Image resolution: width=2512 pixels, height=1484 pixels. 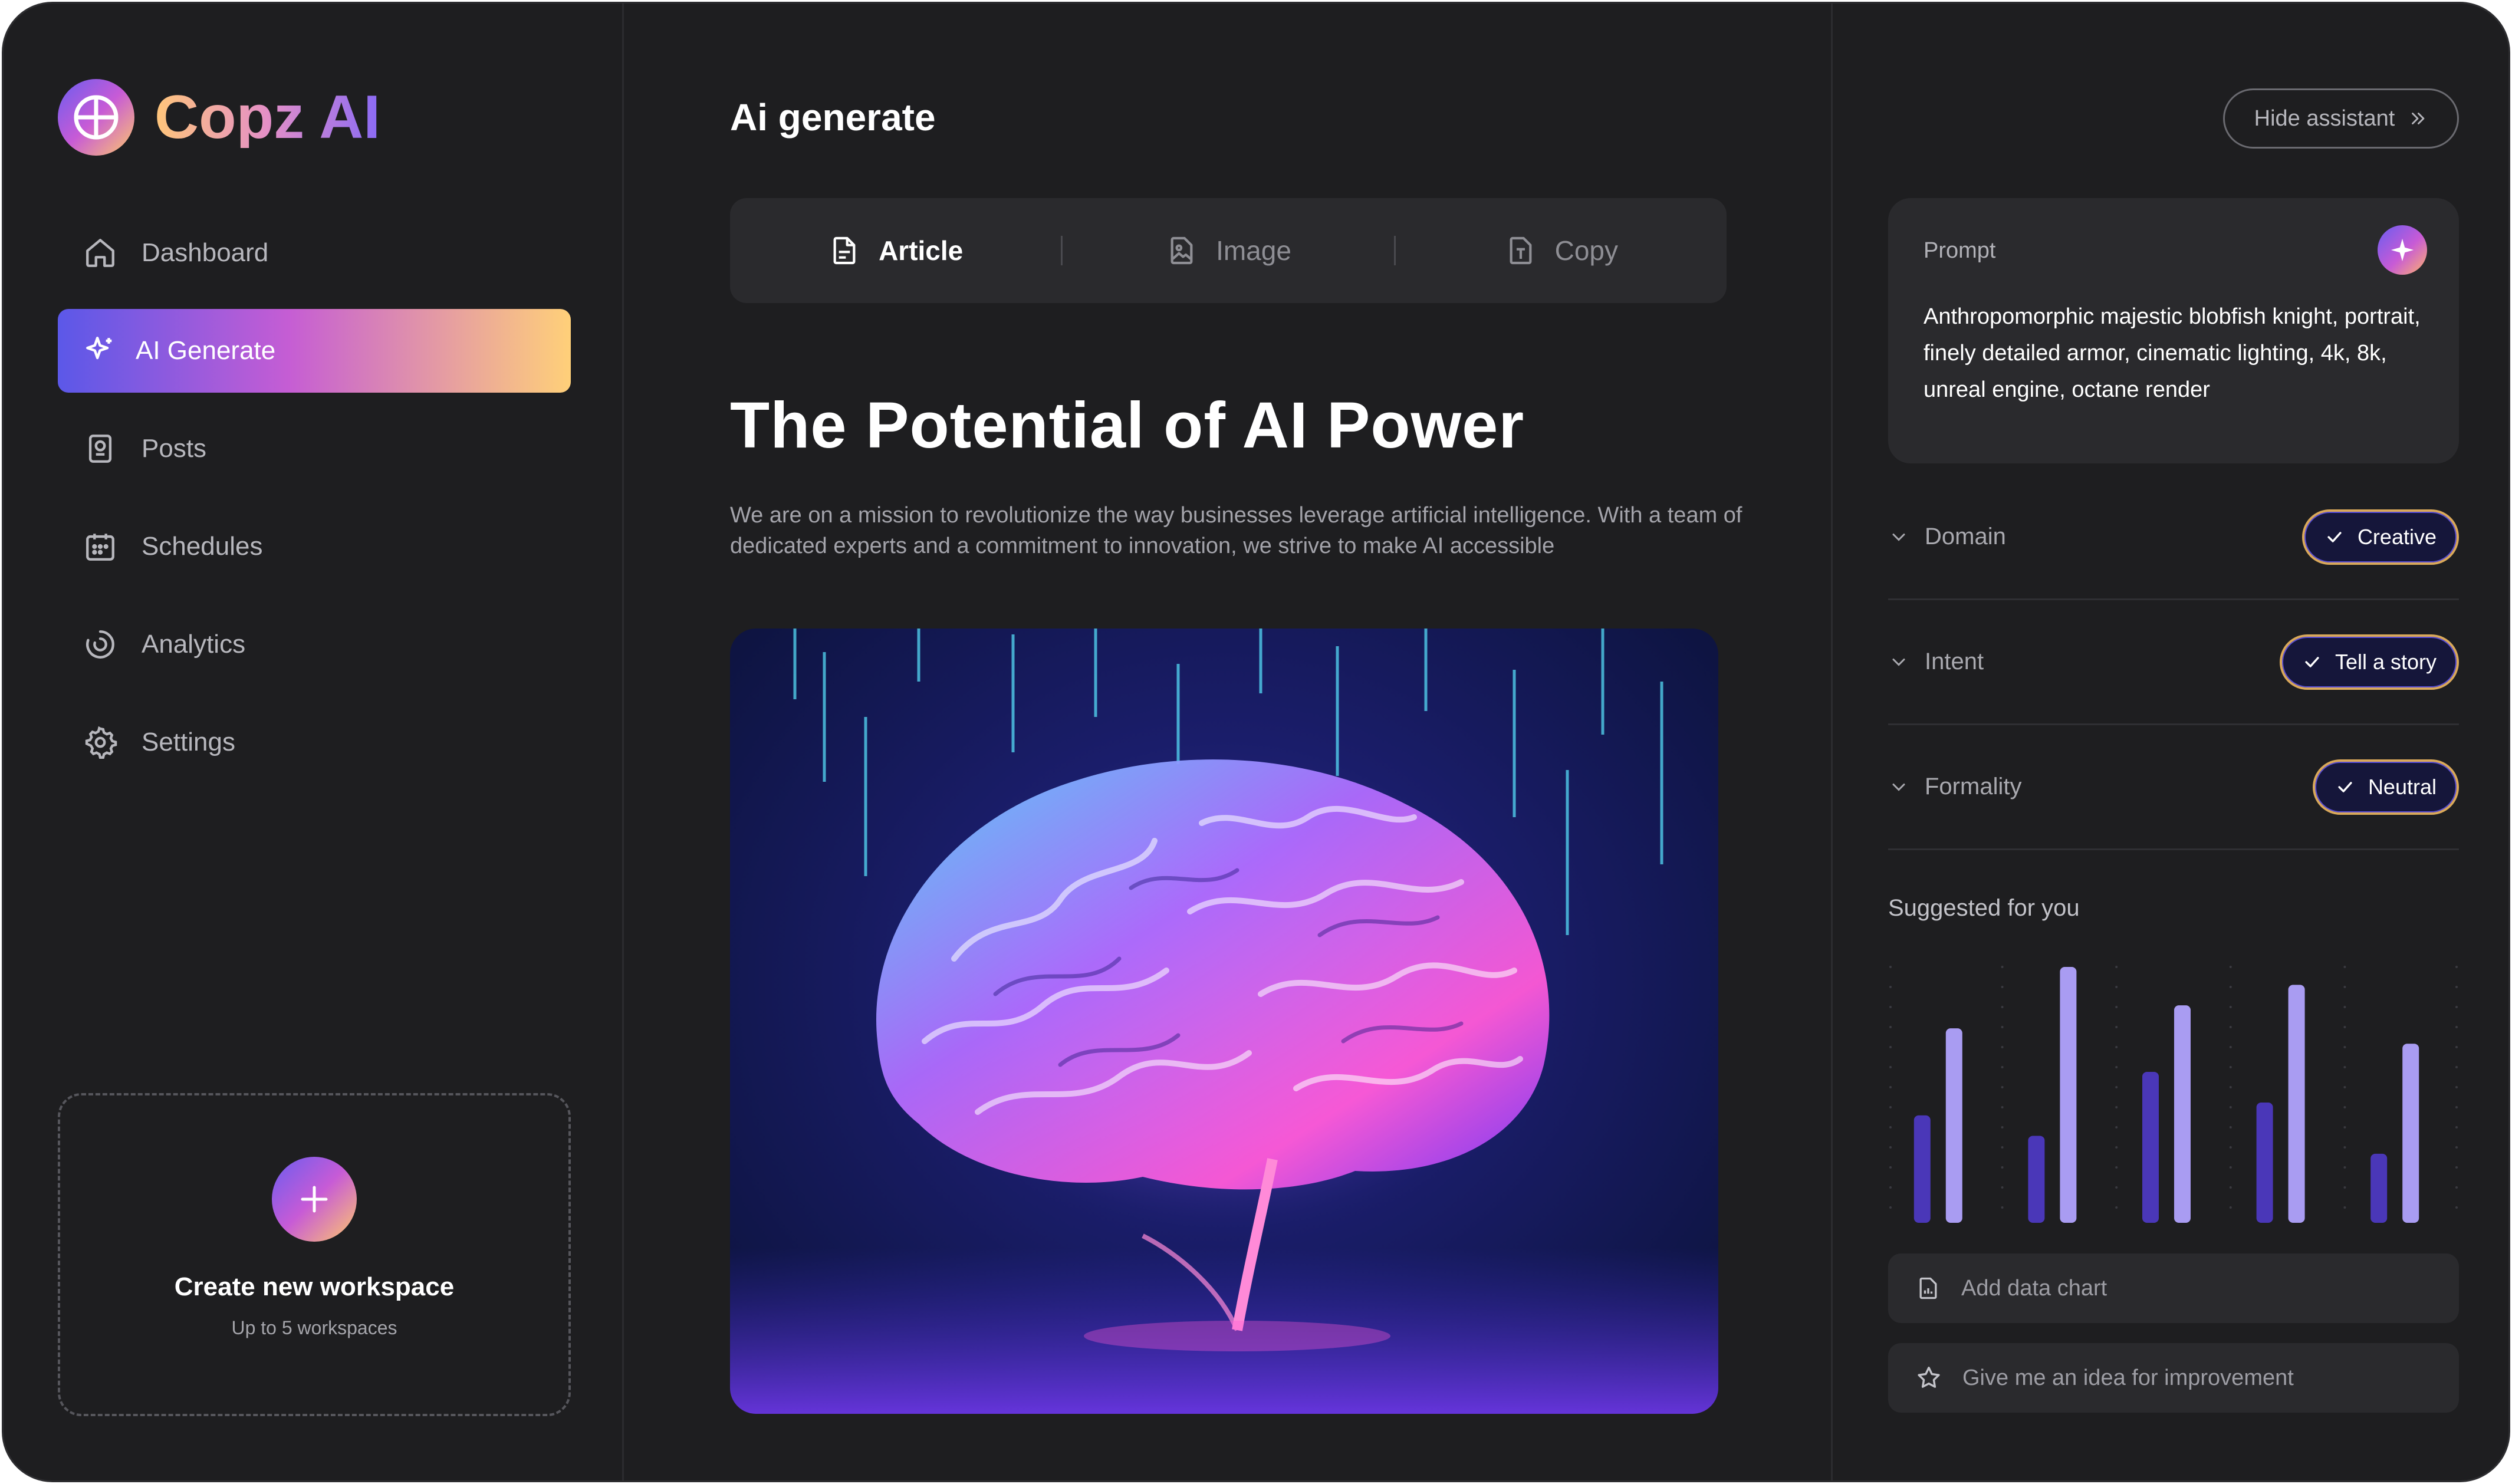 I want to click on option-label: Domain, so click(x=1965, y=536).